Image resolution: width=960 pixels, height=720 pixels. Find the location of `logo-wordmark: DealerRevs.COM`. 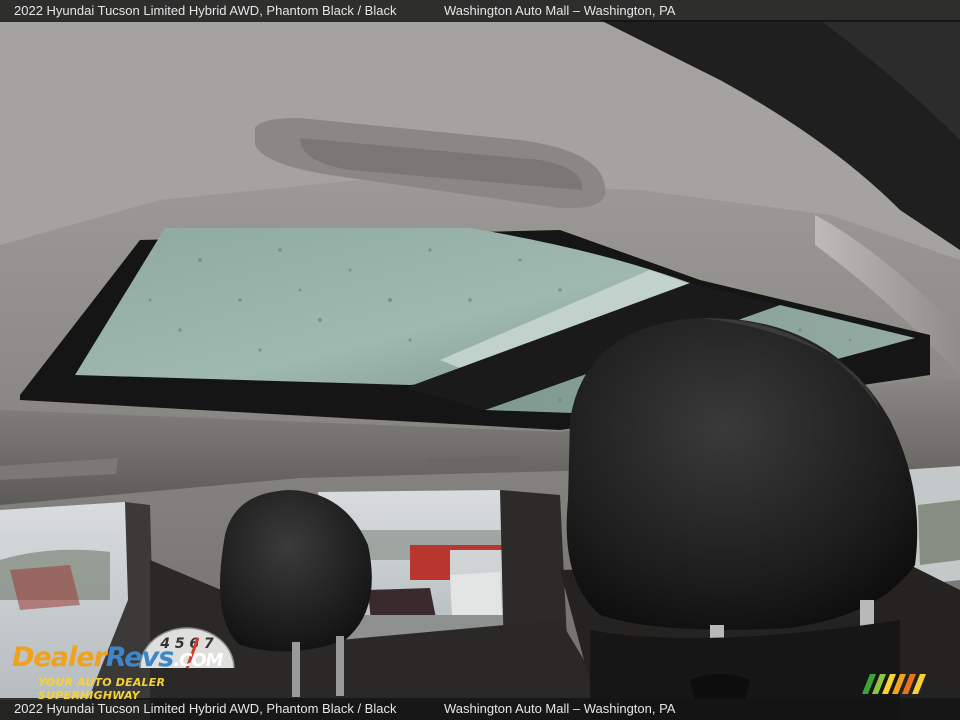

logo-wordmark: DealerRevs.COM is located at coordinates (118, 657).